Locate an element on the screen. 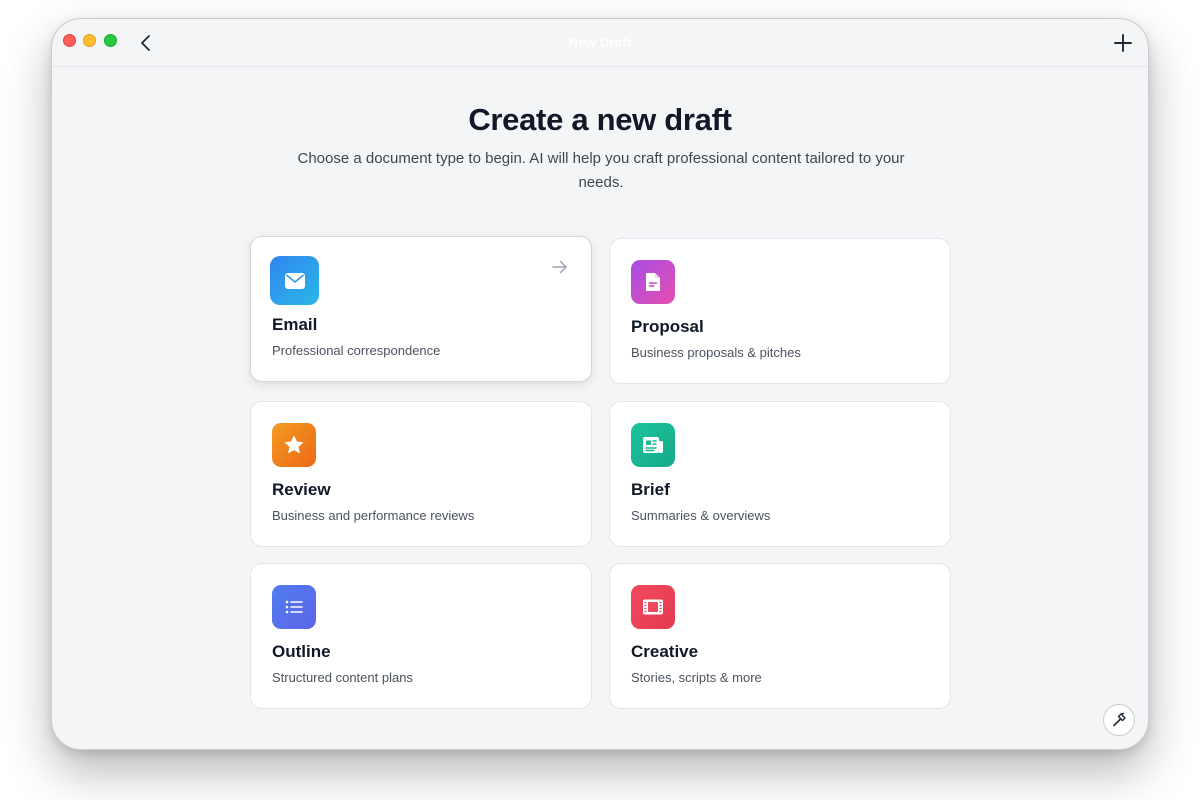 This screenshot has width=1200, height=800. list-icon is located at coordinates (294, 607).